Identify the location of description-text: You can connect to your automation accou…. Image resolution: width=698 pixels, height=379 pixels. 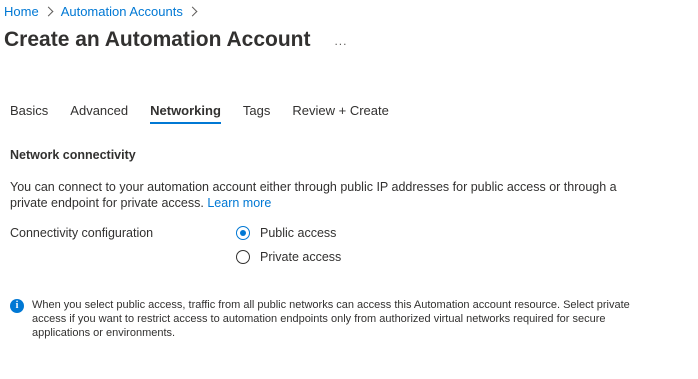
(313, 195).